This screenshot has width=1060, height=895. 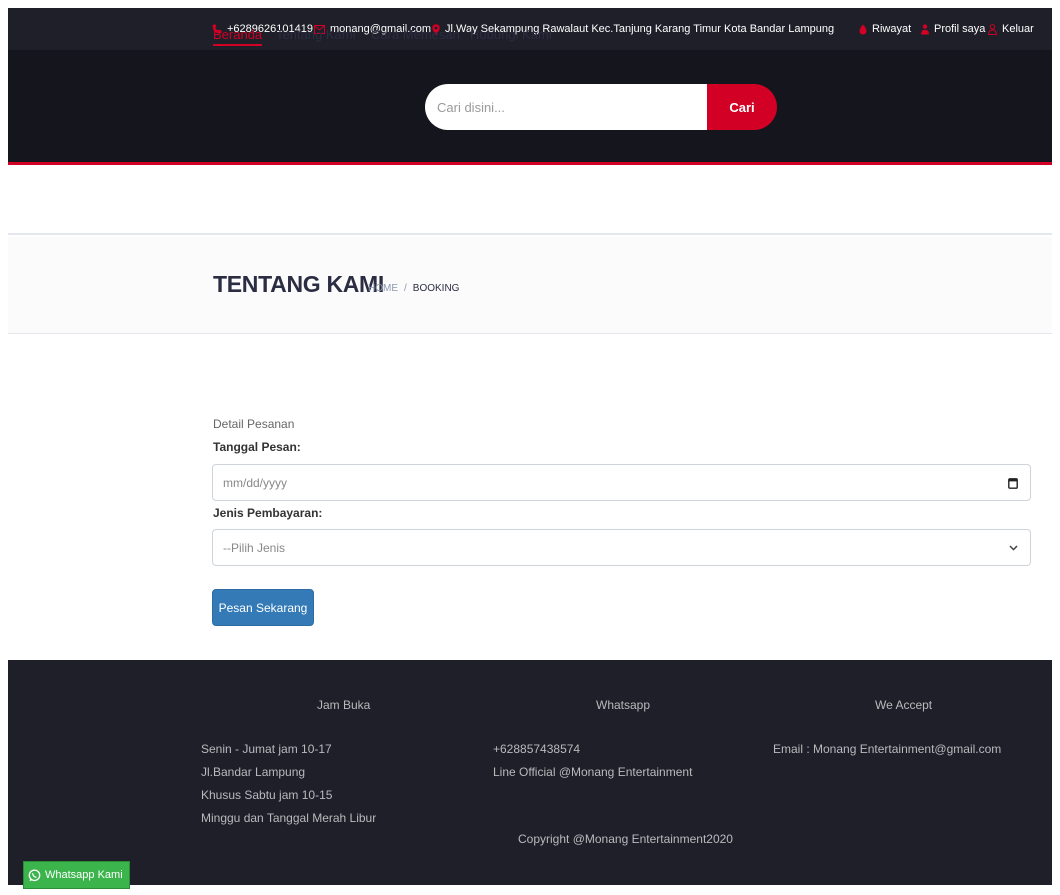 What do you see at coordinates (992, 29) in the screenshot?
I see `user-outline-icon` at bounding box center [992, 29].